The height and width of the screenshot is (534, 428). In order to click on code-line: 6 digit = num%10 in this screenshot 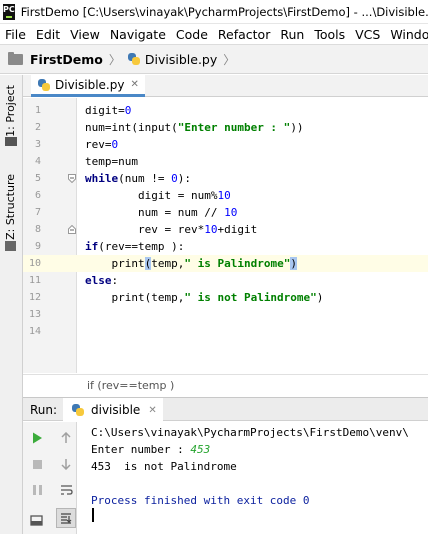, I will do `click(225, 195)`.